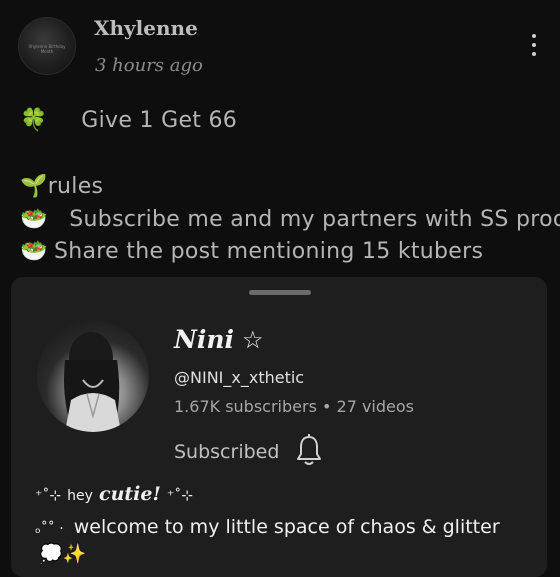 The height and width of the screenshot is (577, 560). I want to click on bio-decoration: ₒ˚˚ ·, so click(49, 529).